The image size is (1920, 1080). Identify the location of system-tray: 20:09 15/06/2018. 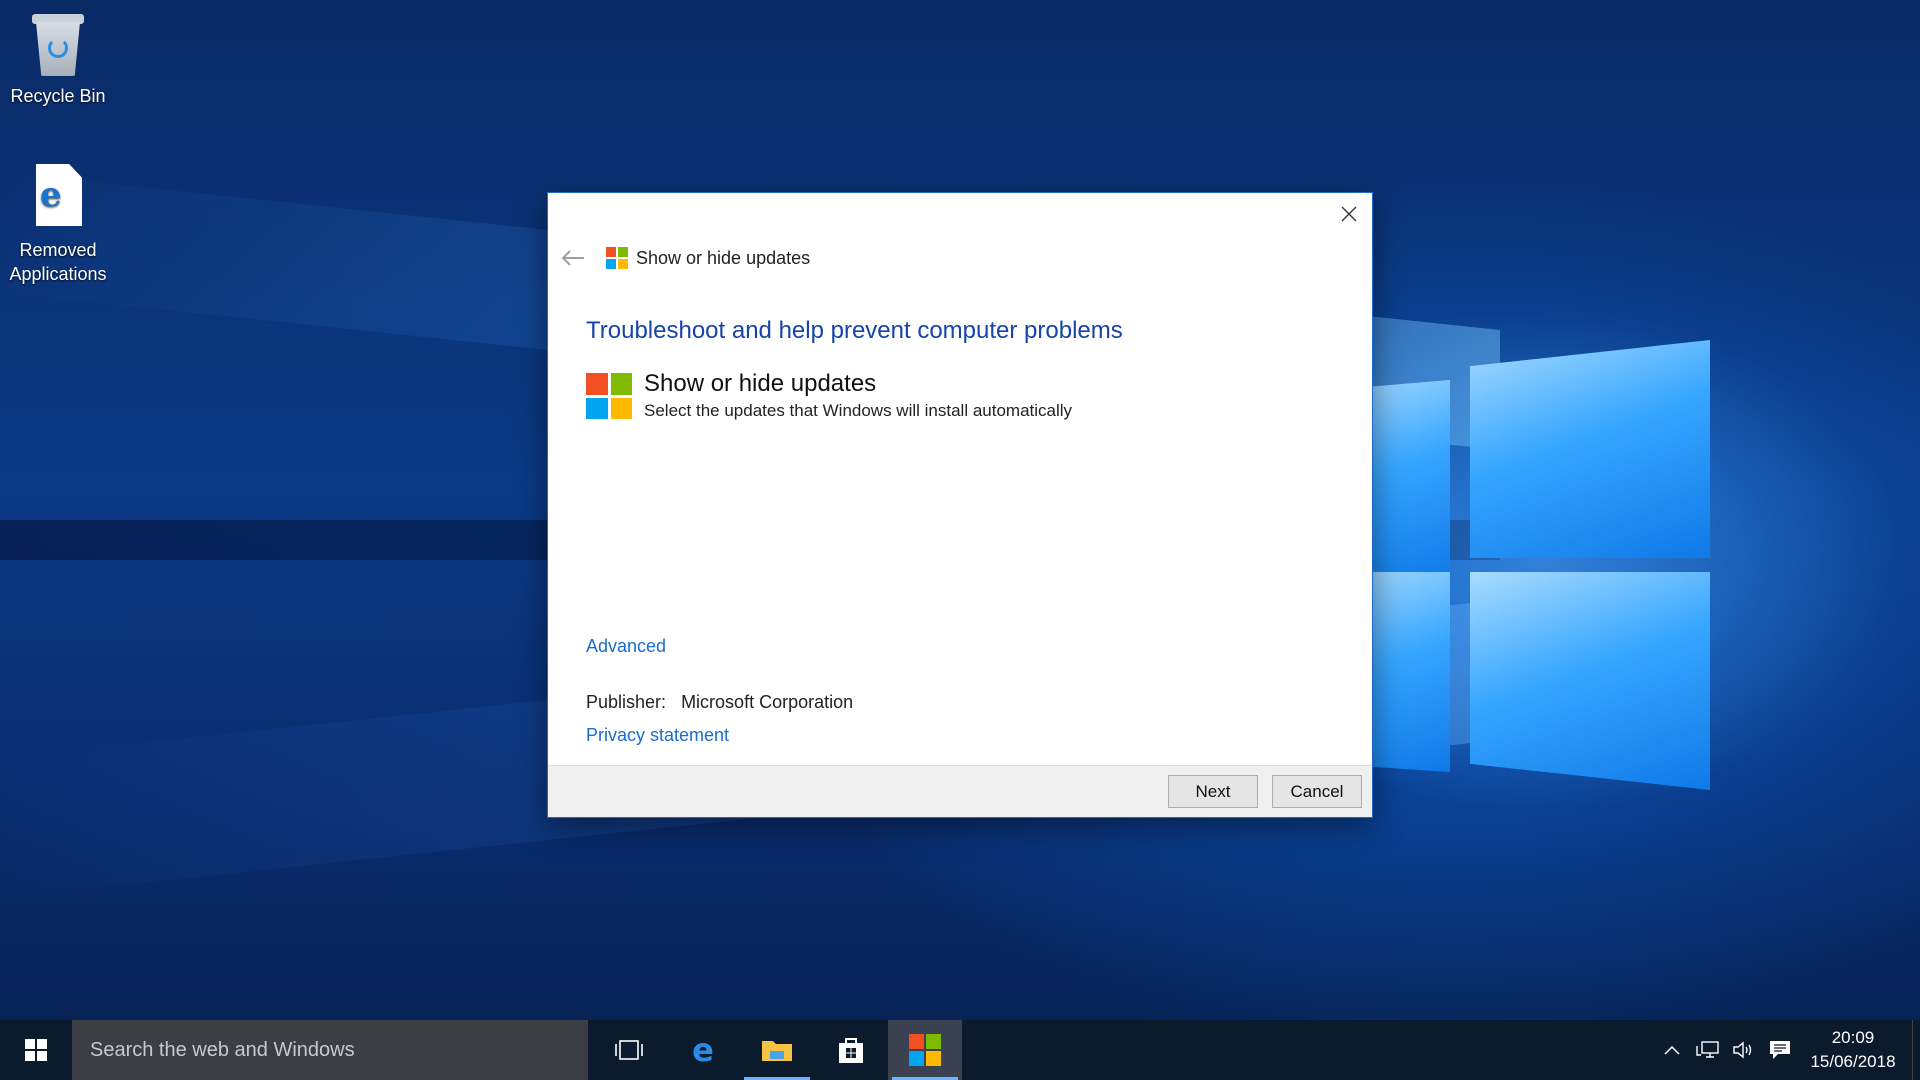
(1787, 1050).